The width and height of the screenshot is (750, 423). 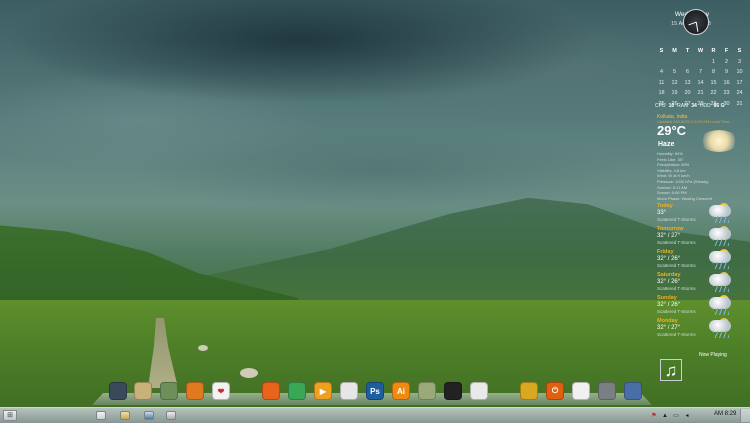 I want to click on analog-clock-icon, so click(x=696, y=22).